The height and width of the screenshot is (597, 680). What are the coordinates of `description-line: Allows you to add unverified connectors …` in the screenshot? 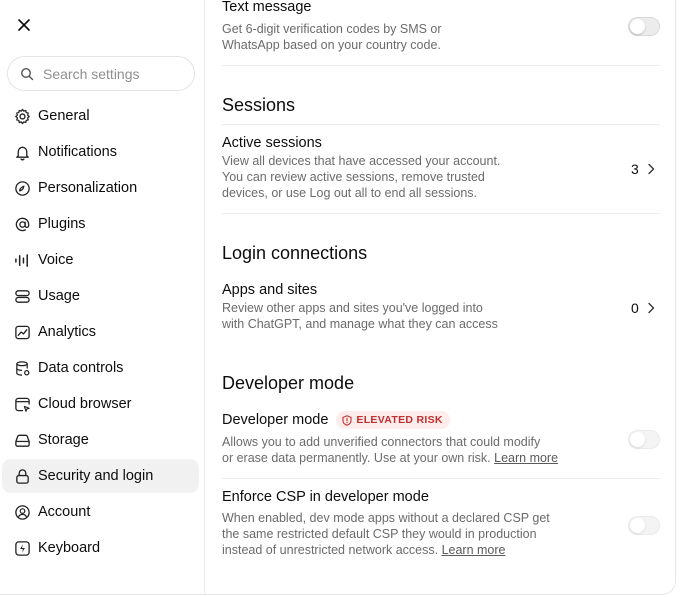 It's located at (381, 442).